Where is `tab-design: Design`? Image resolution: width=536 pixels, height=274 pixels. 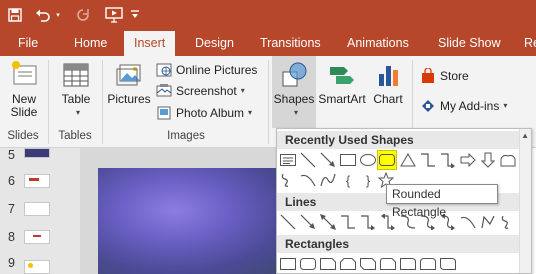 tab-design: Design is located at coordinates (214, 43).